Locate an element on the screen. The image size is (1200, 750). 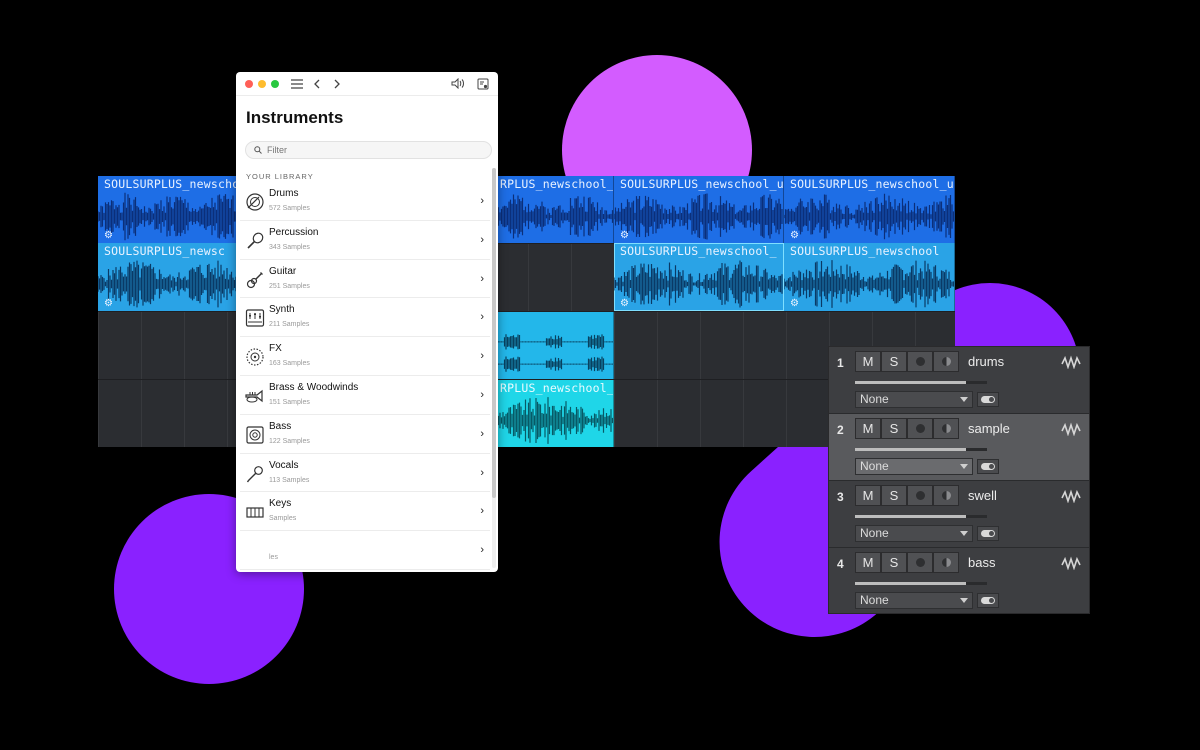
waveform-path is located at coordinates (869, 284).